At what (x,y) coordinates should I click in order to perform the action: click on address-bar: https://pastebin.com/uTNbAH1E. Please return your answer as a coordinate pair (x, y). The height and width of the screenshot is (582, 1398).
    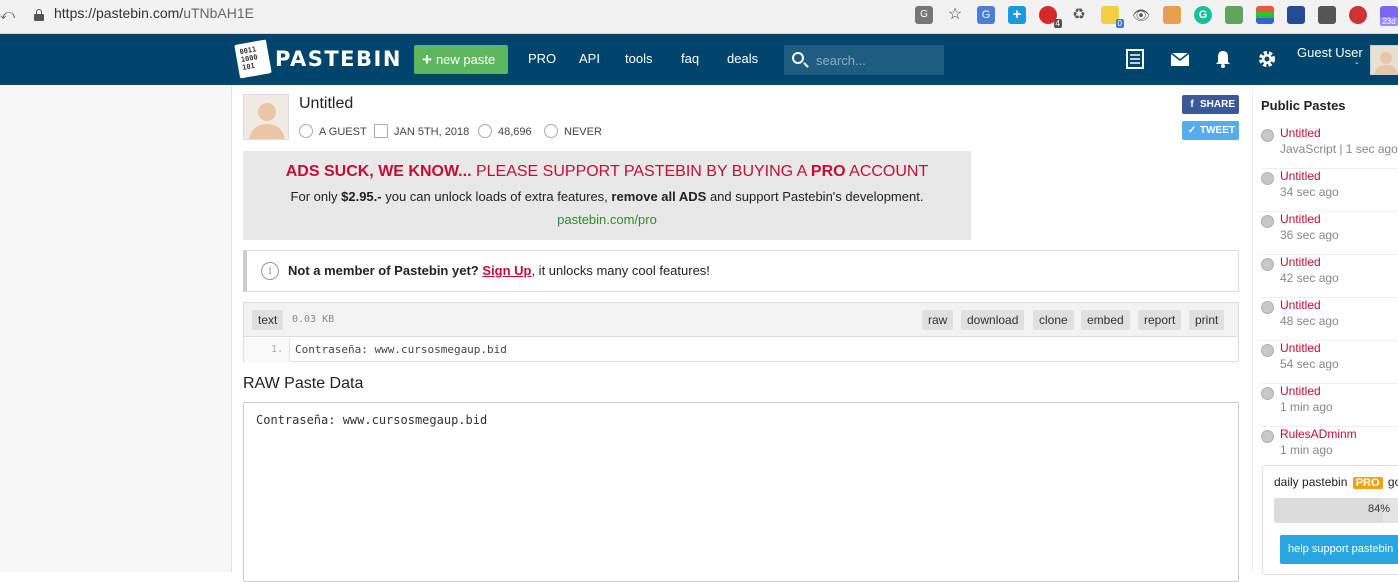
    Looking at the image, I should click on (154, 13).